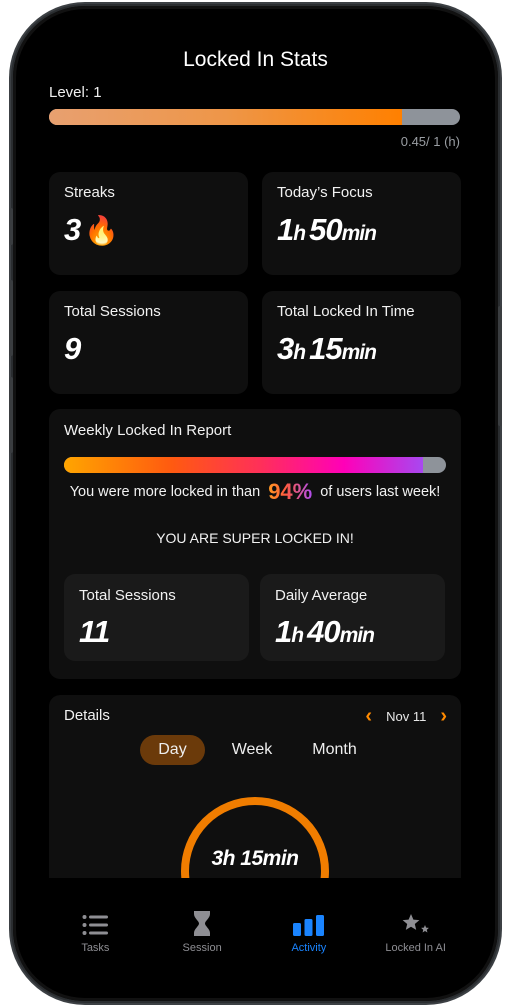  Describe the element at coordinates (165, 492) in the screenshot. I see `weekly-message-prefix: You were more locked in than` at that location.